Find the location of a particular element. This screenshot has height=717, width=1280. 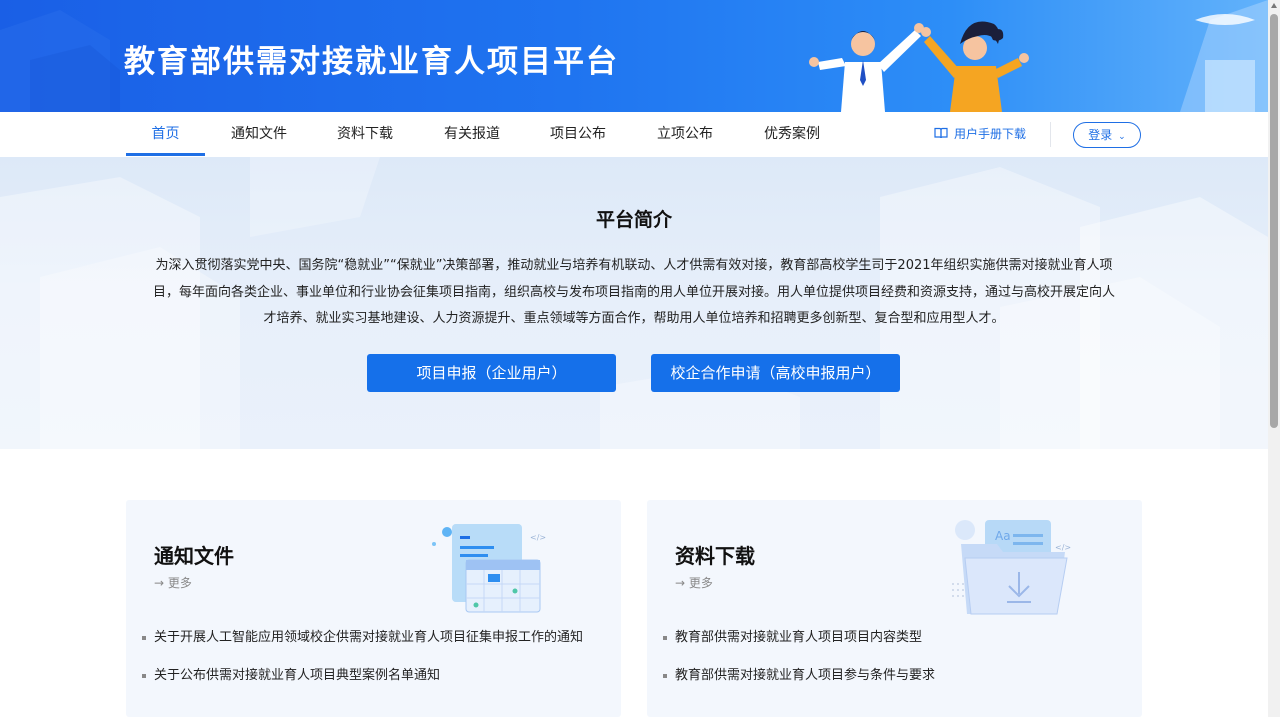

book-icon is located at coordinates (941, 135).